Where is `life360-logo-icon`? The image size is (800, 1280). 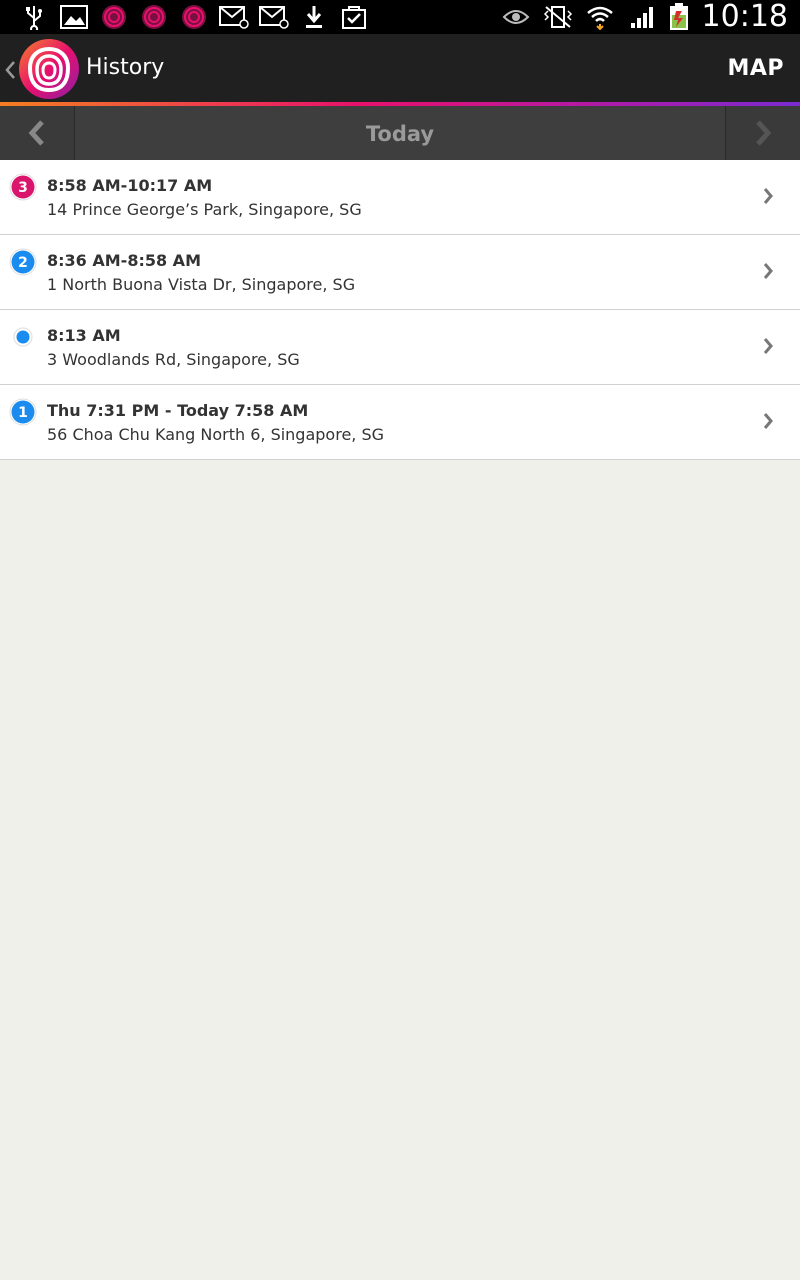
life360-logo-icon is located at coordinates (49, 69).